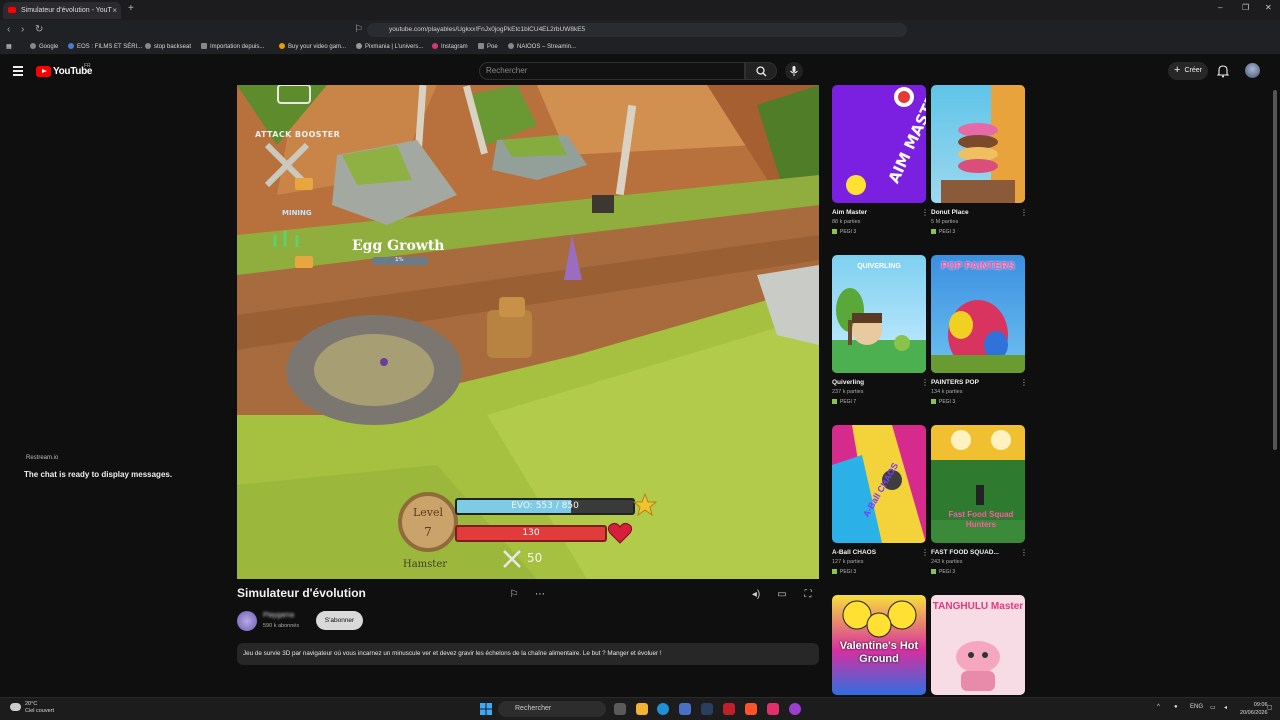 Image resolution: width=1280 pixels, height=720 pixels. What do you see at coordinates (879, 652) in the screenshot?
I see `thumbnail-text: Valentine's Hot Ground` at bounding box center [879, 652].